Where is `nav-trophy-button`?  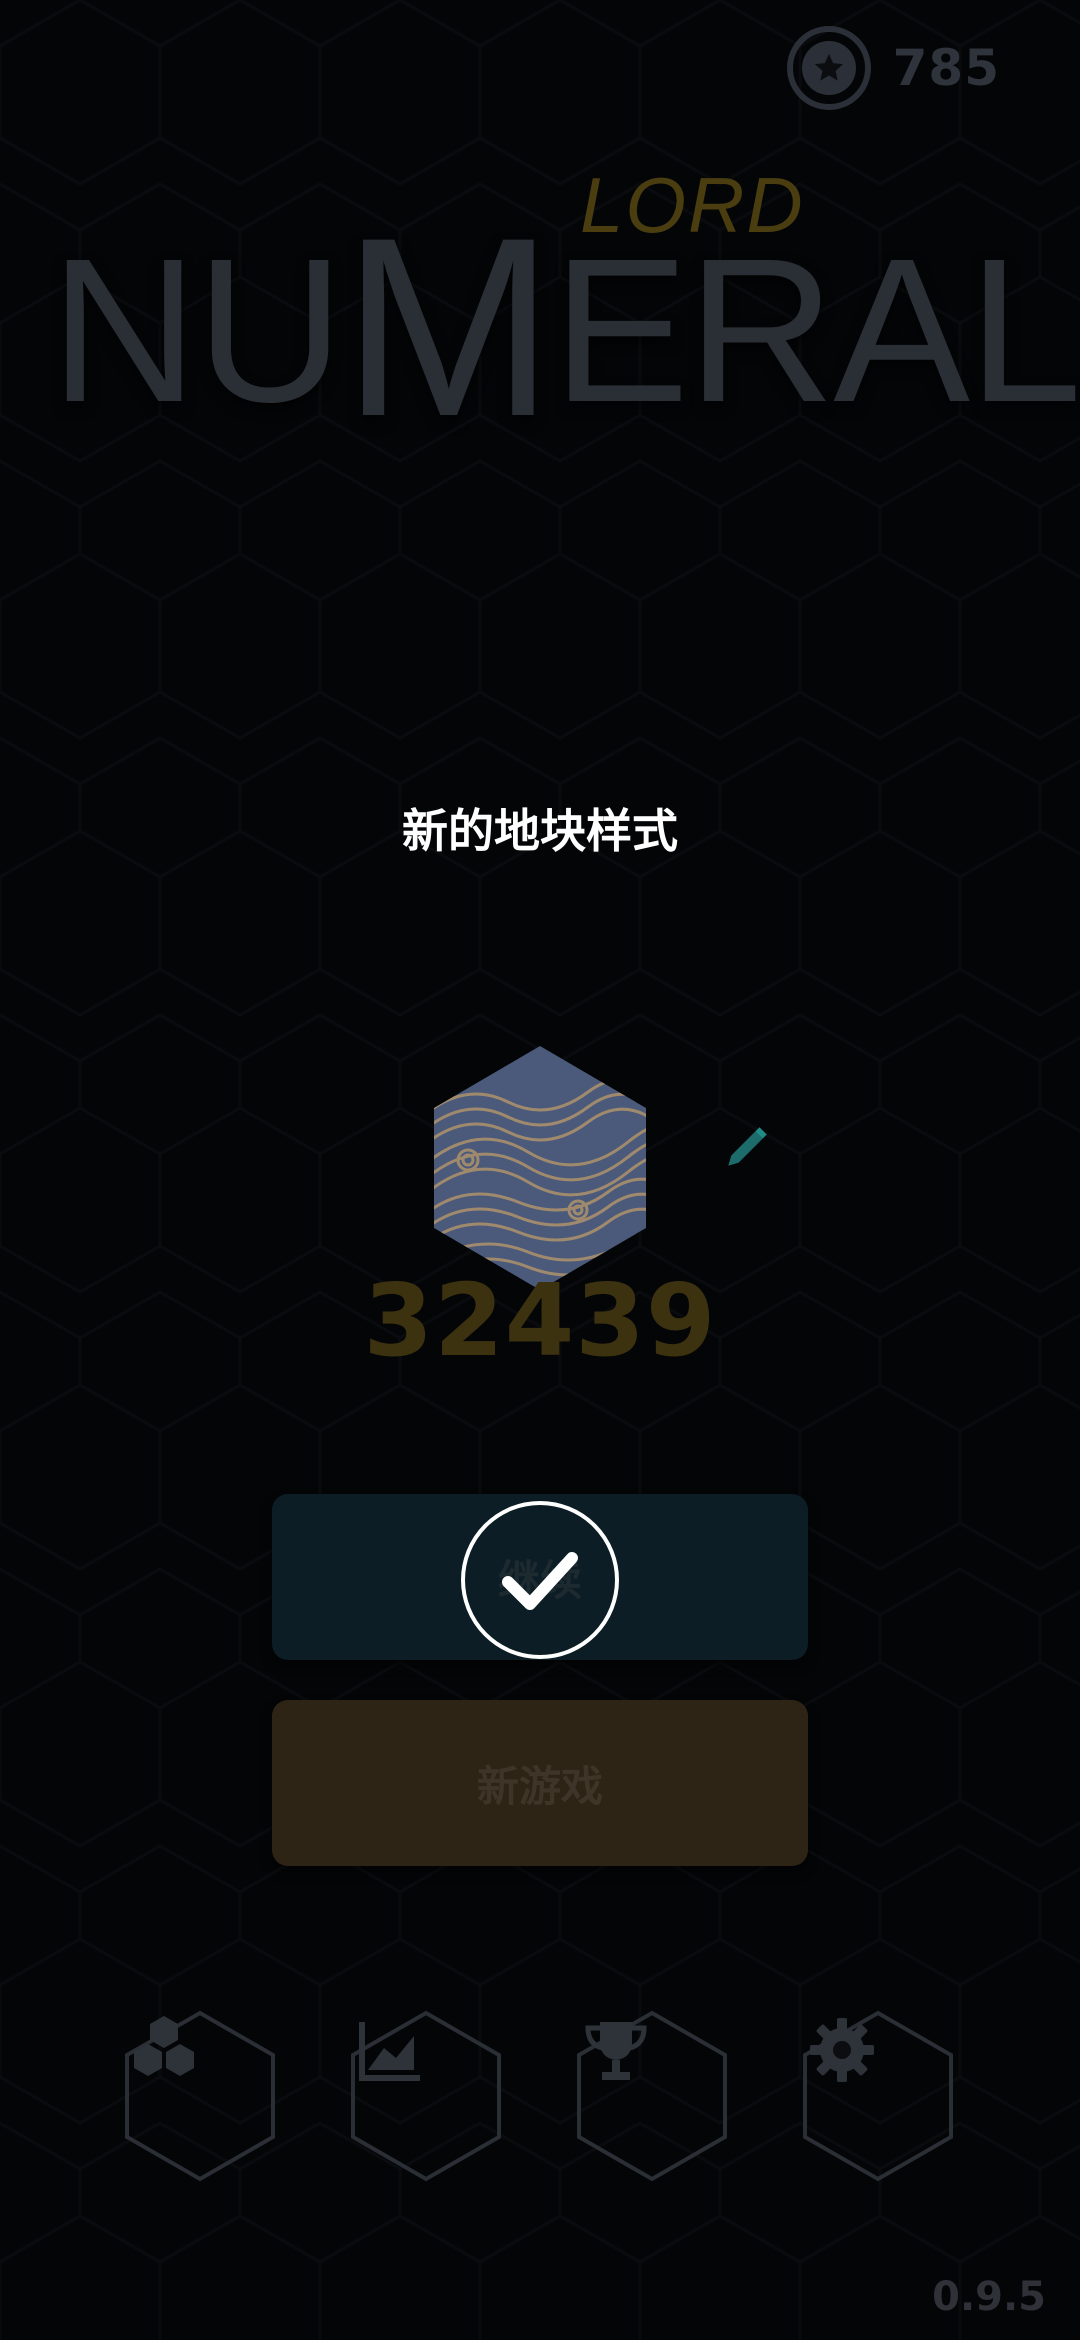 nav-trophy-button is located at coordinates (652, 2096).